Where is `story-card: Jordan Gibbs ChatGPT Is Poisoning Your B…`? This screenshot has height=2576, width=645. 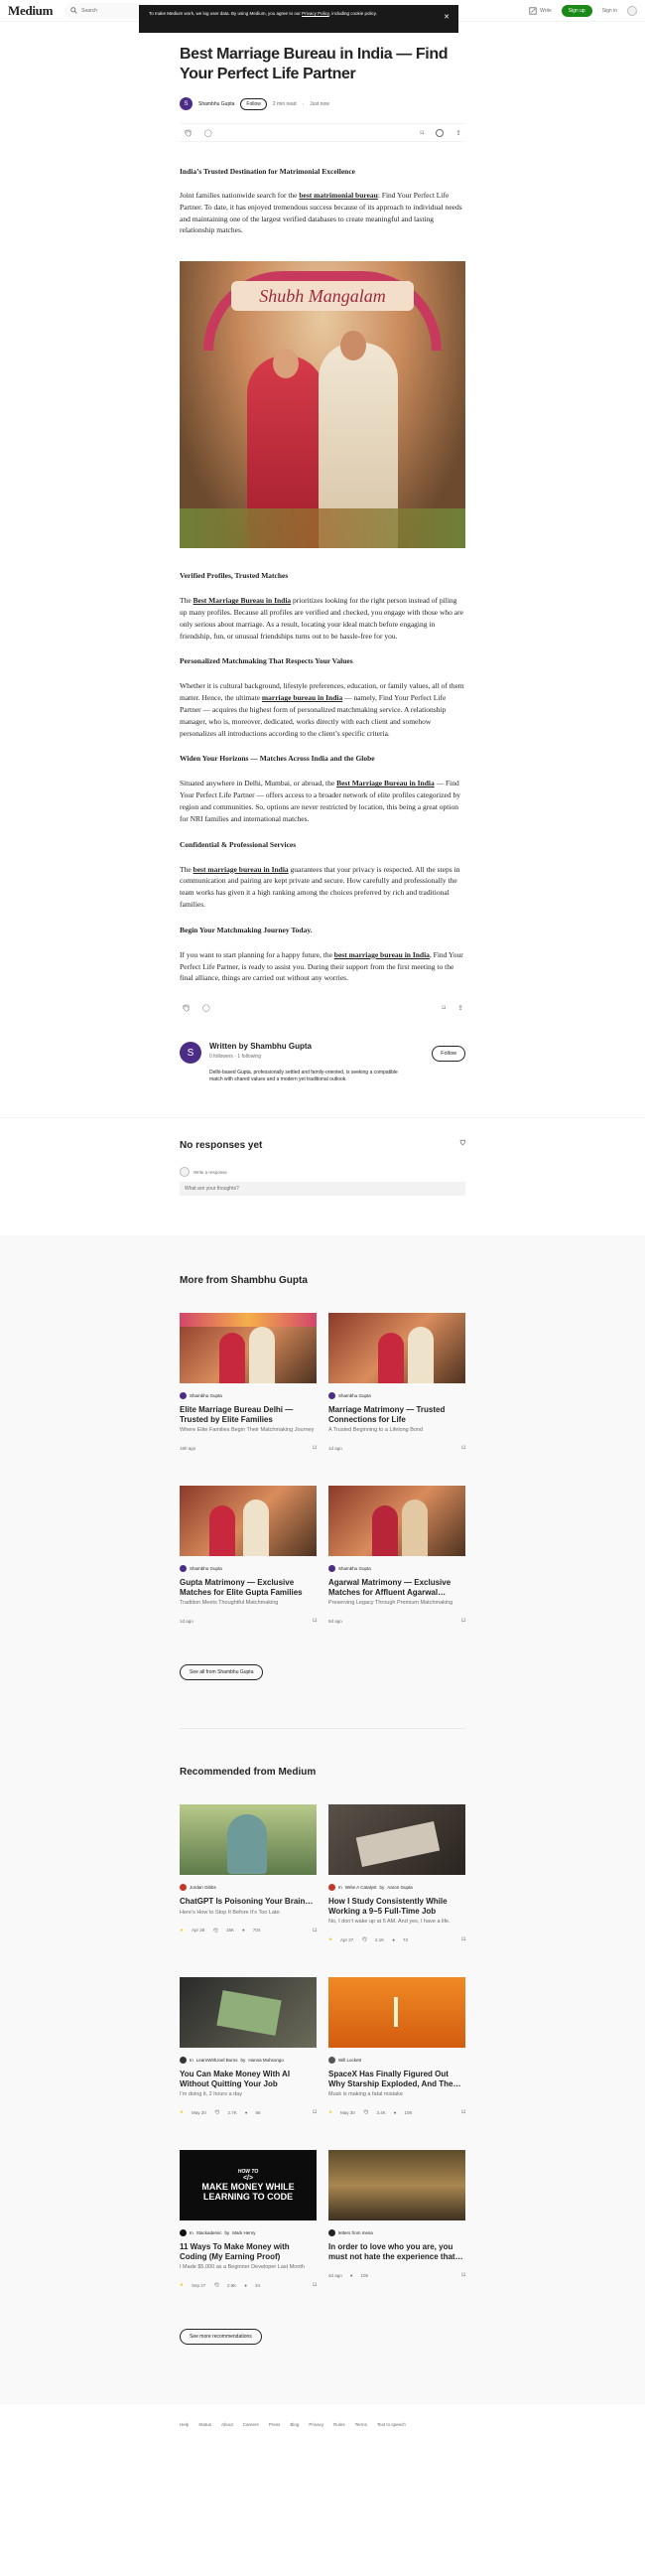
story-card: Jordan Gibbs ChatGPT Is Poisoning Your B… is located at coordinates (249, 1874).